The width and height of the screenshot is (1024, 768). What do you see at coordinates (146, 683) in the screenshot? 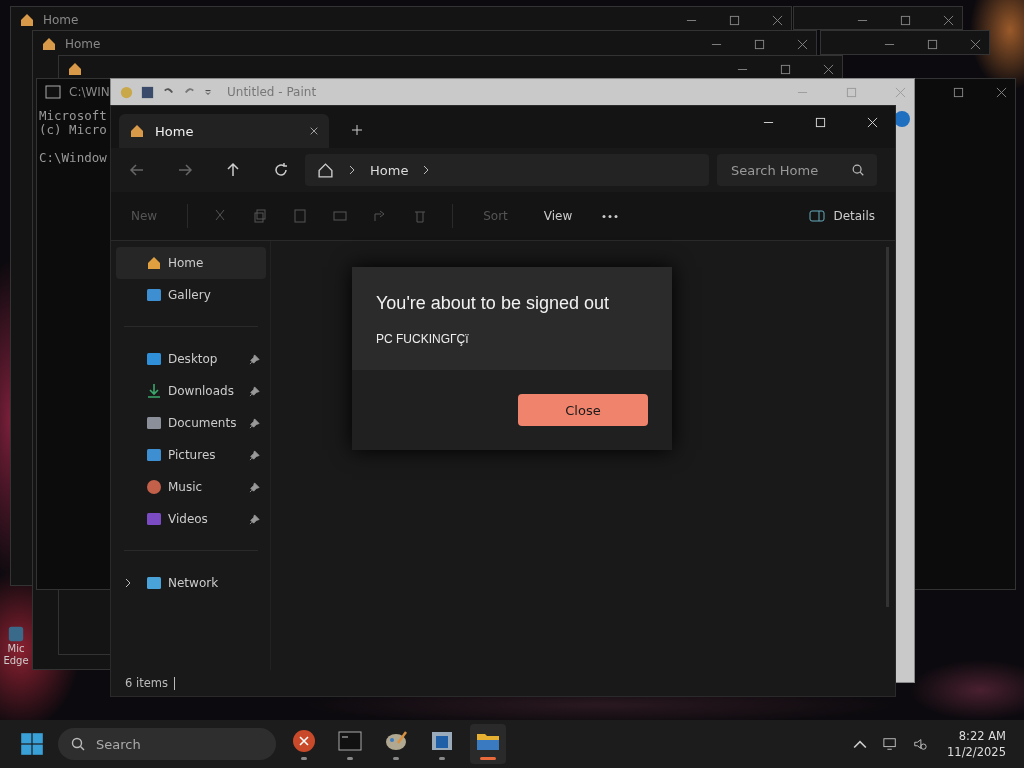
I see `item-count: 6 items` at bounding box center [146, 683].